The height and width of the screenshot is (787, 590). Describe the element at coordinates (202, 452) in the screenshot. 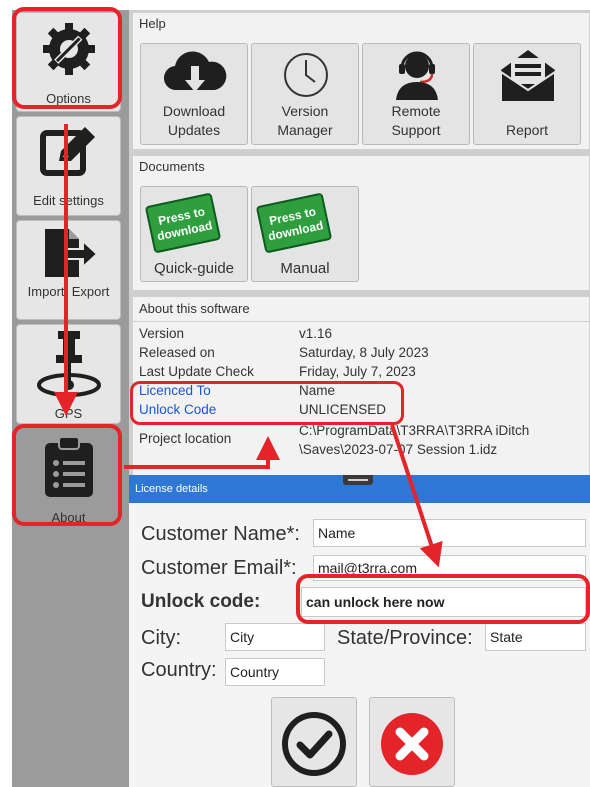

I see `arrow-about-to-licence` at that location.